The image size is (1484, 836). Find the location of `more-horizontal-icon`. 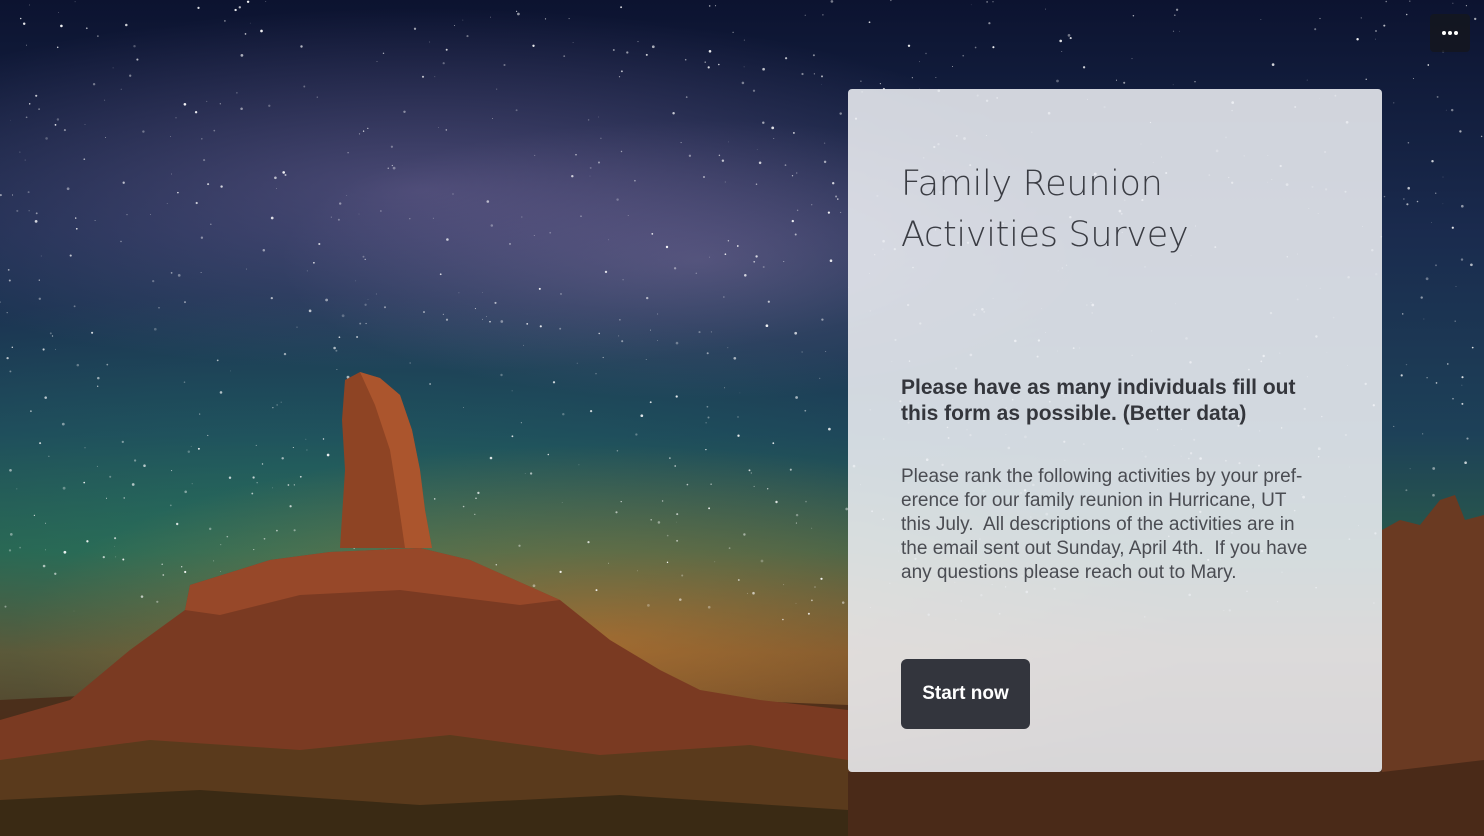

more-horizontal-icon is located at coordinates (1450, 33).